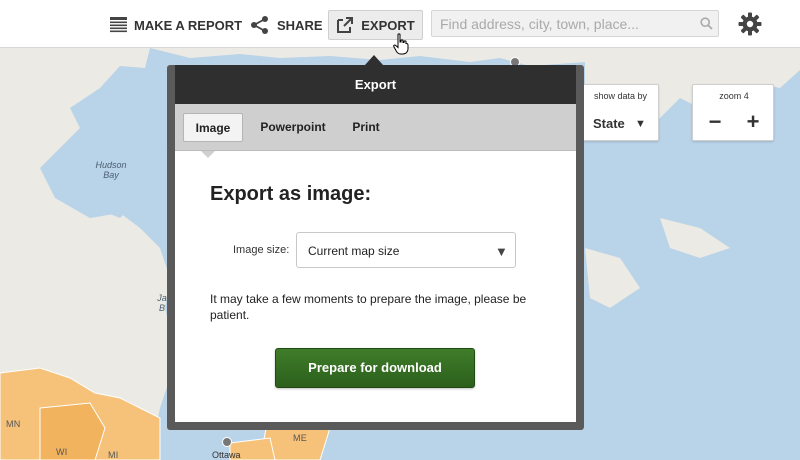  Describe the element at coordinates (734, 96) in the screenshot. I see `zoom-level-caption: zoom 4` at that location.